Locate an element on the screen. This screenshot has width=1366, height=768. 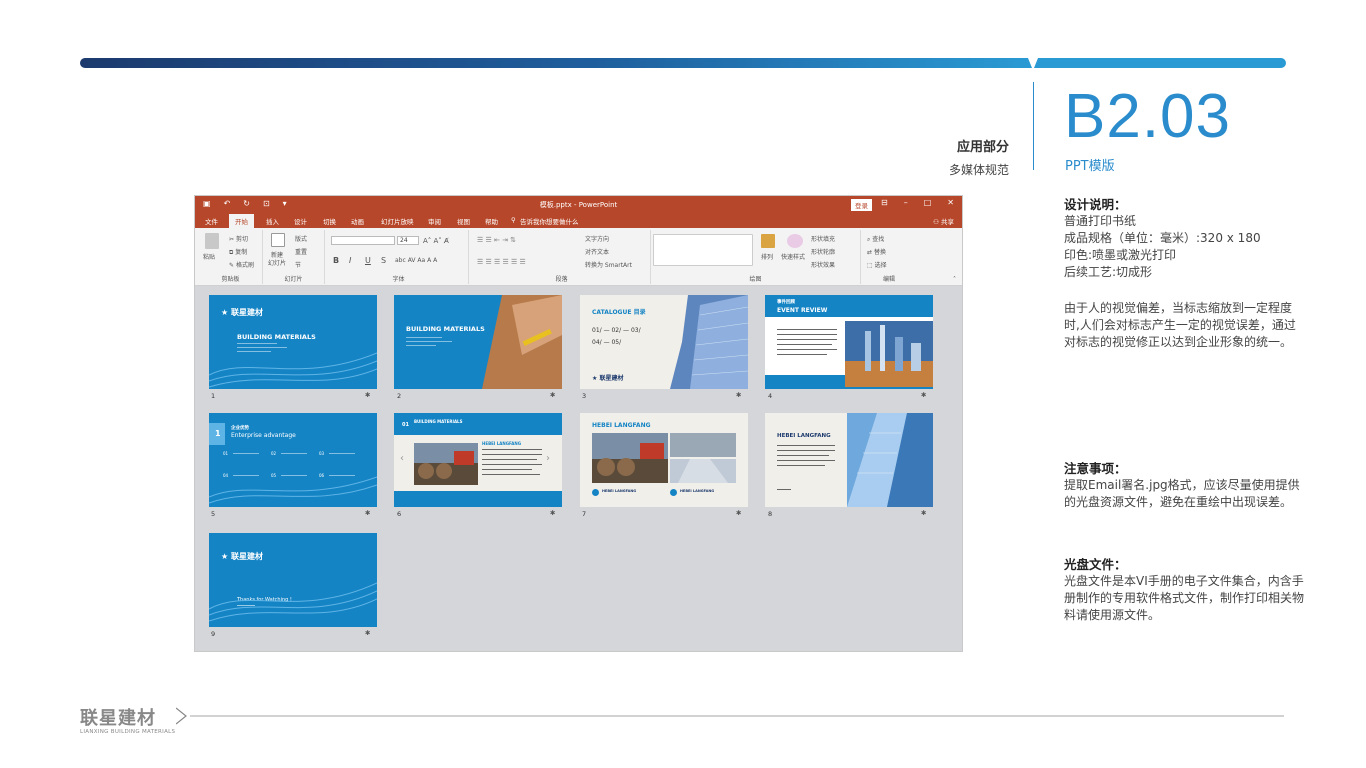
slide-thumbnail: BUILDING MATERIALS is located at coordinates (478, 342).